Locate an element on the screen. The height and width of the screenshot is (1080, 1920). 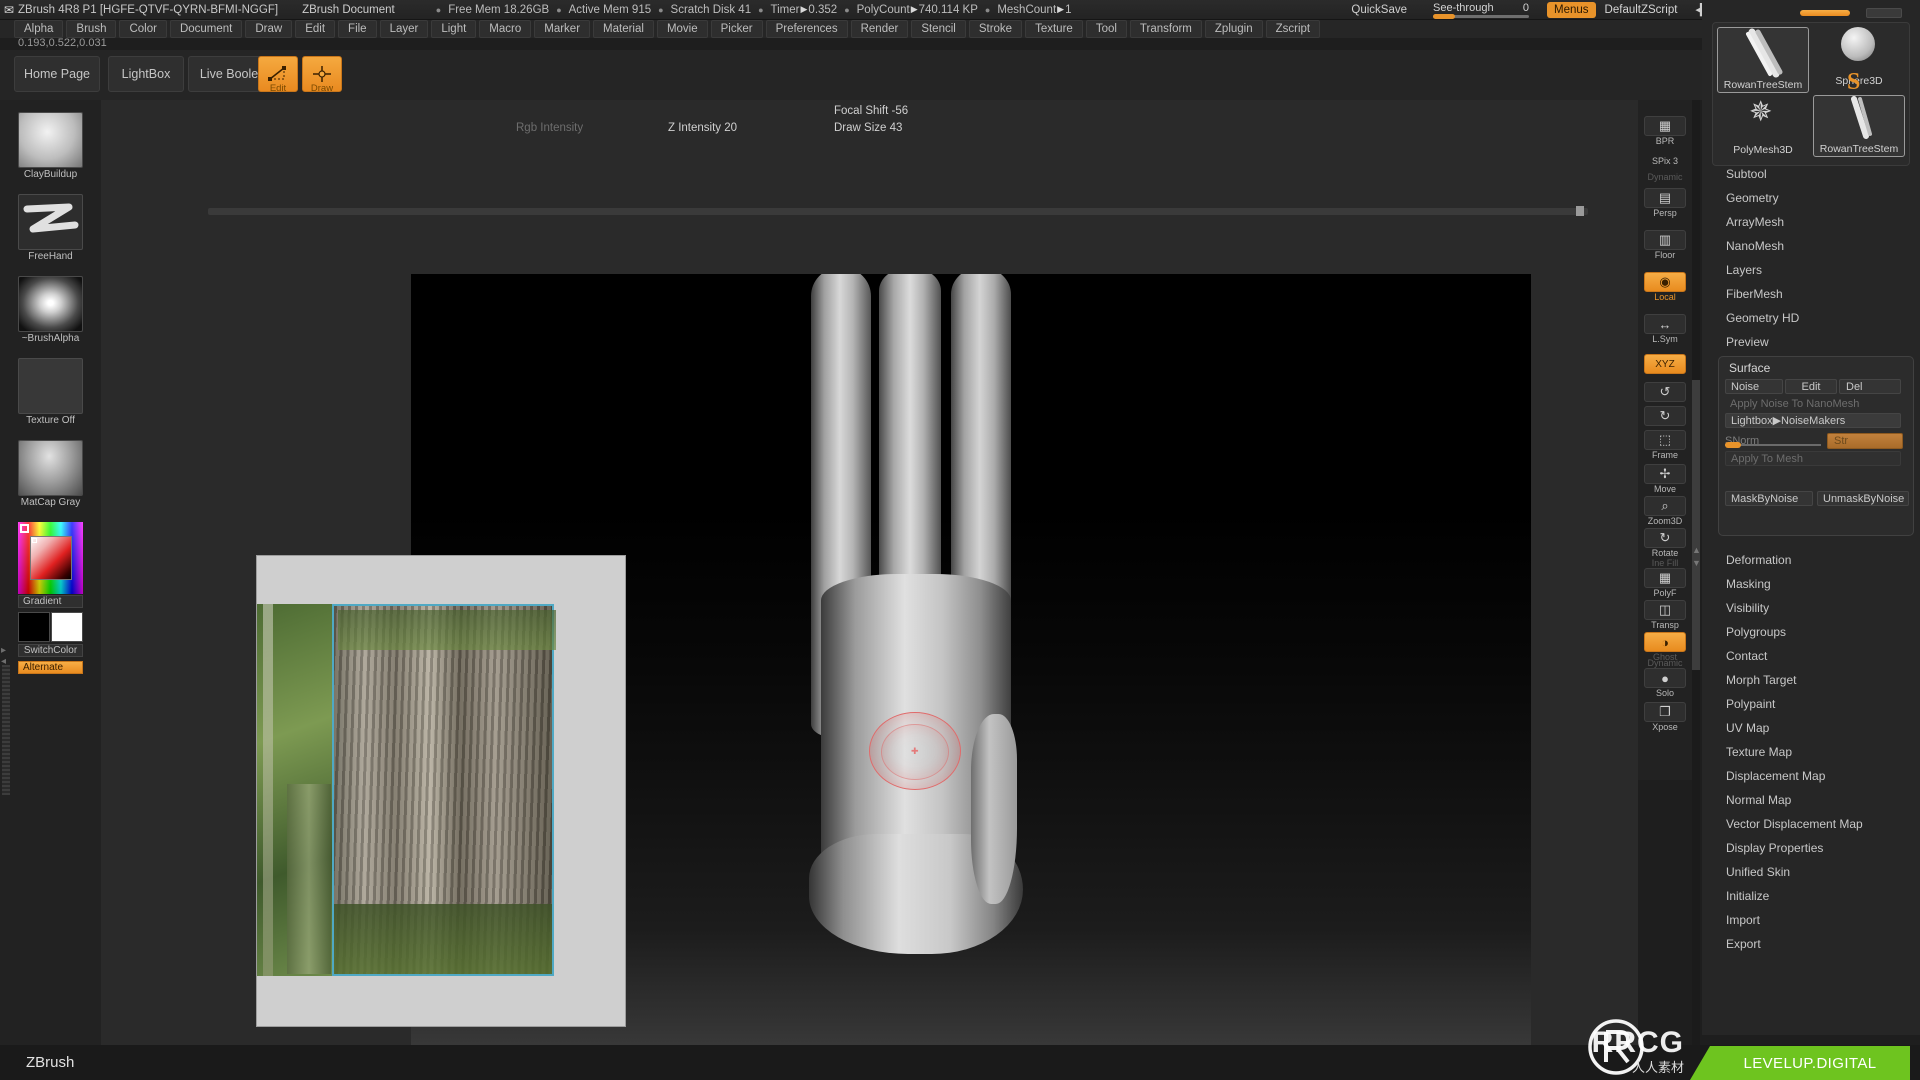
tray-button-top is located at coordinates (1884, 13).